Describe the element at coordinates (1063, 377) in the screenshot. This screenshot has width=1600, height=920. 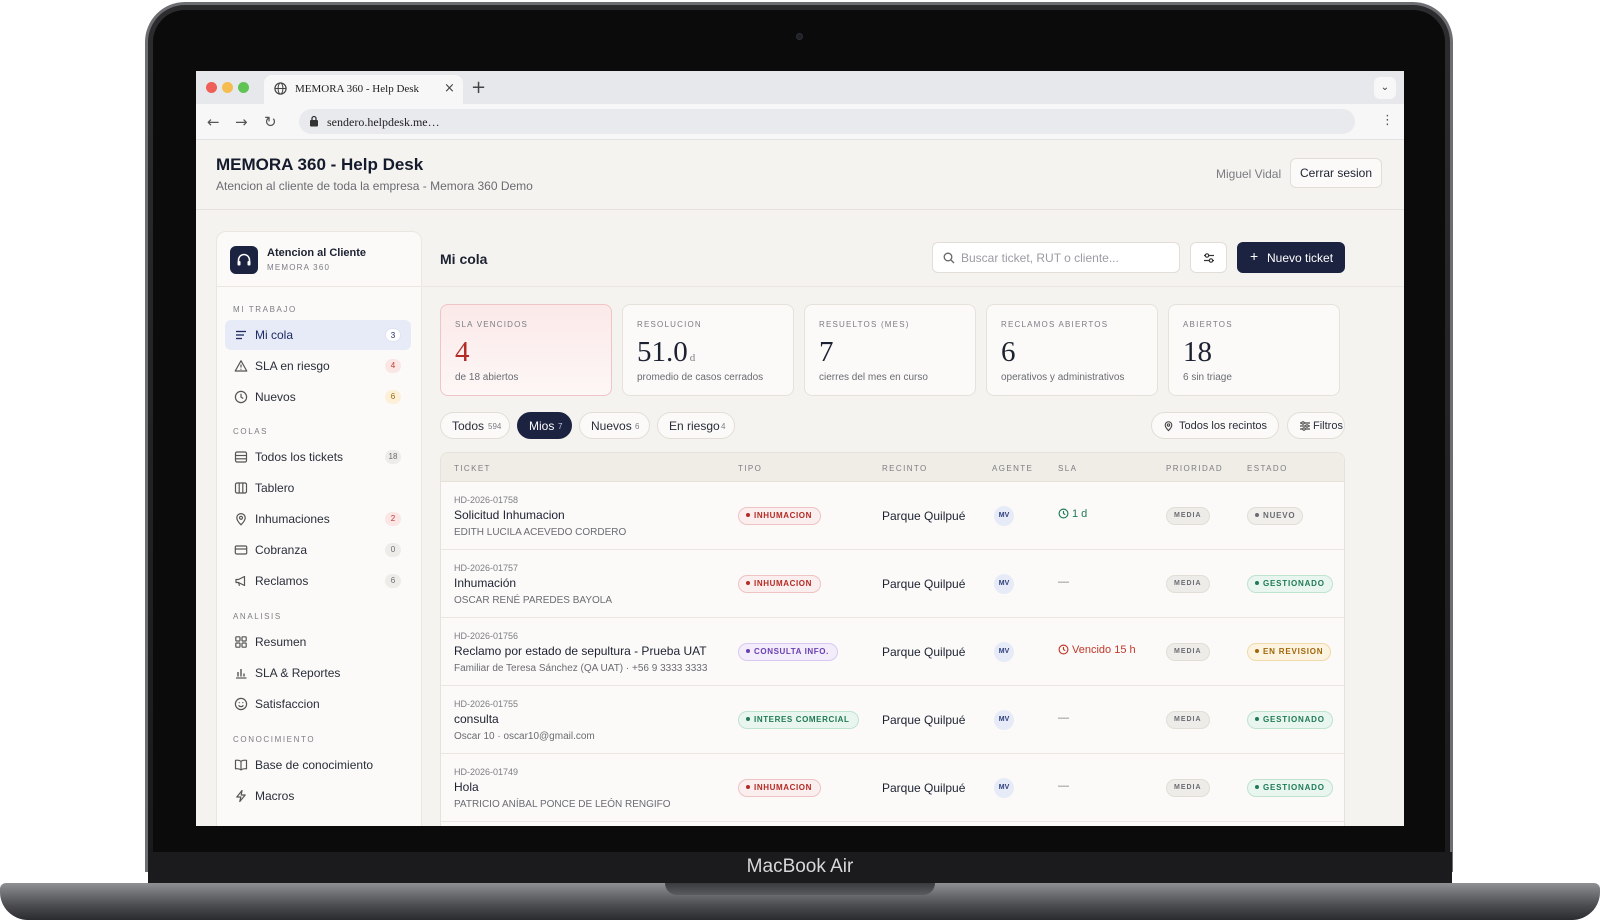
I see `stat-description: operativos y administrativos` at that location.